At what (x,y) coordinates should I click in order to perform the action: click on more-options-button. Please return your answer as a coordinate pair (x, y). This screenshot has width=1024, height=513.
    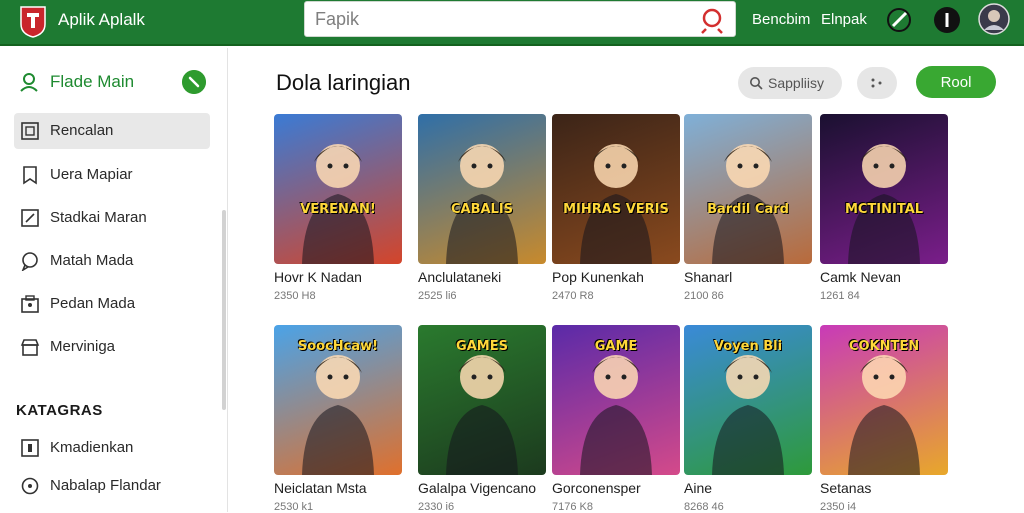
    Looking at the image, I should click on (877, 83).